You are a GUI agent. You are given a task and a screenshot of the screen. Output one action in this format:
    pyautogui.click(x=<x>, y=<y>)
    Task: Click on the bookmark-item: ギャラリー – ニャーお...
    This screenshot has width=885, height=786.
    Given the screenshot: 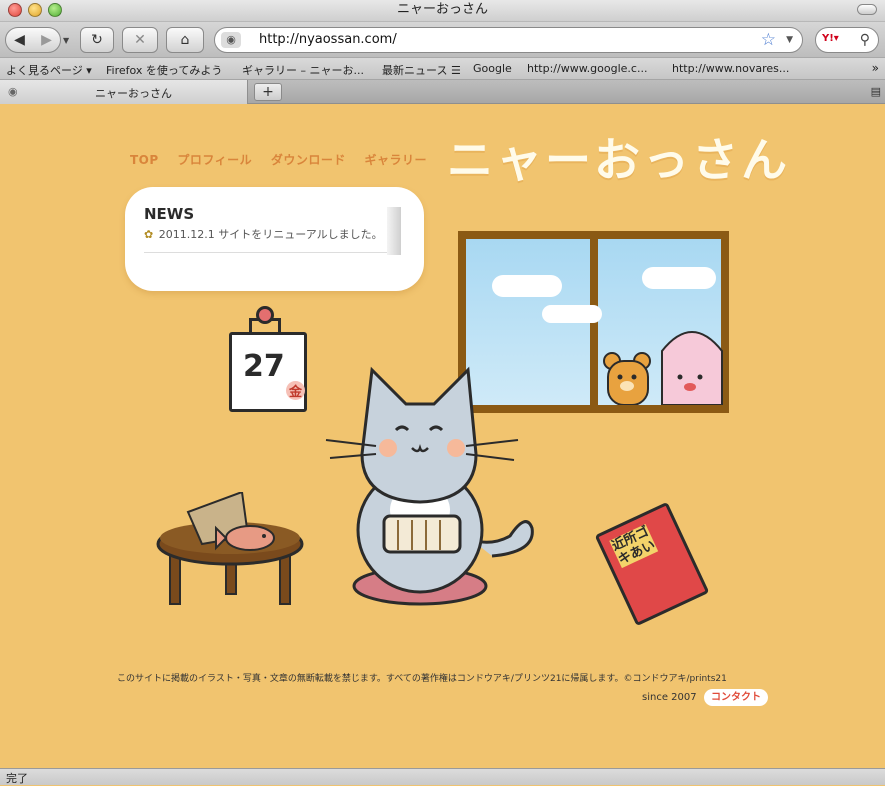 What is the action you would take?
    pyautogui.click(x=303, y=70)
    